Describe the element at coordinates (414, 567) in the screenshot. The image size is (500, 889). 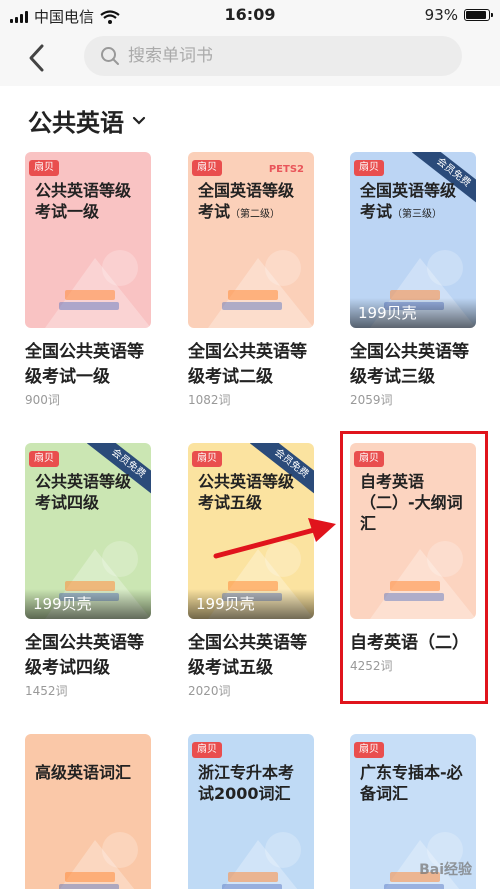
I see `highlight-box` at that location.